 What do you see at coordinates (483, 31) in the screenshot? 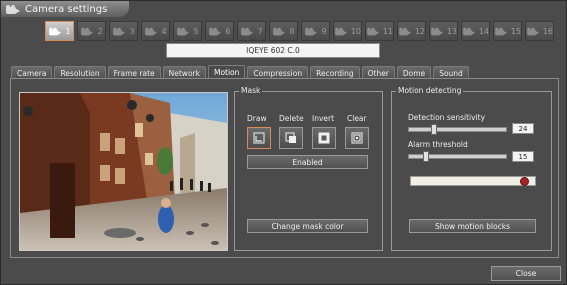
I see `camera-number: 14` at bounding box center [483, 31].